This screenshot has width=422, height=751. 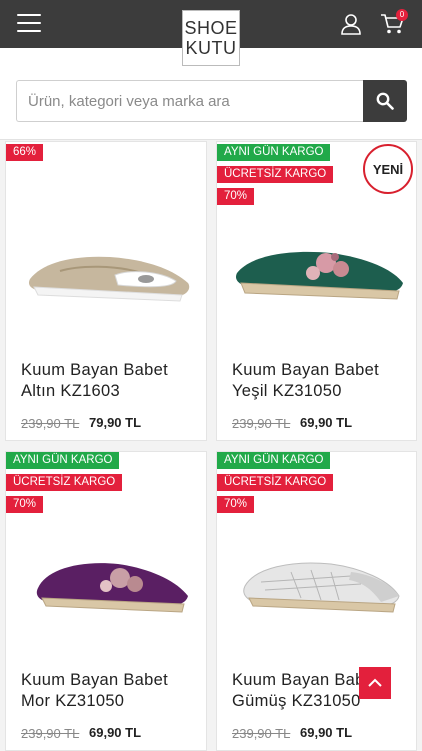 What do you see at coordinates (388, 169) in the screenshot?
I see `new-badge: YENİ` at bounding box center [388, 169].